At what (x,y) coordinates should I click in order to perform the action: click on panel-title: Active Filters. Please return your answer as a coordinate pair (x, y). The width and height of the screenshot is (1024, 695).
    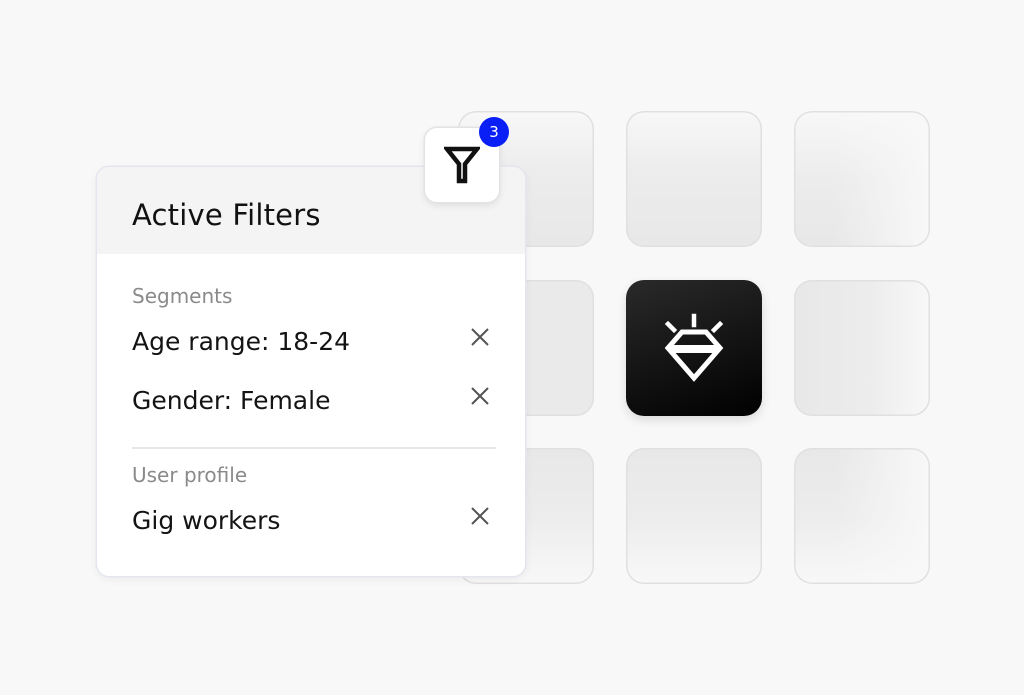
    Looking at the image, I should click on (226, 215).